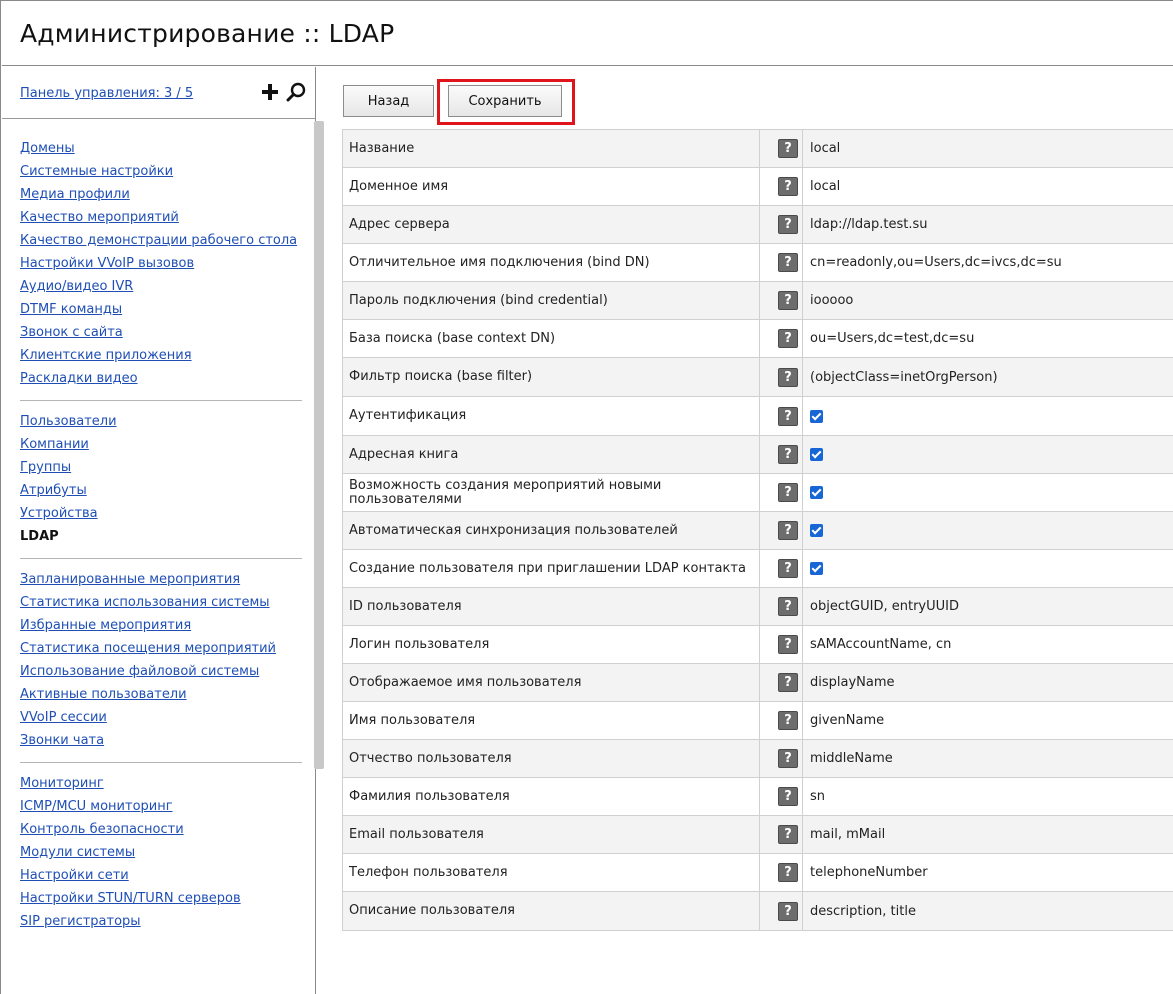 The width and height of the screenshot is (1173, 994). Describe the element at coordinates (987, 644) in the screenshot. I see `setting-value: sAMAccountName, cn` at that location.